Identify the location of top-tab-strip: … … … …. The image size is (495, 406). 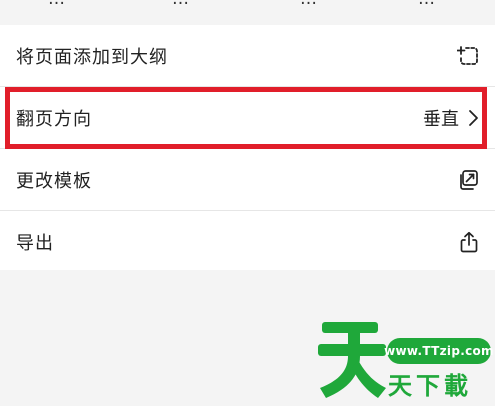
(247, 11).